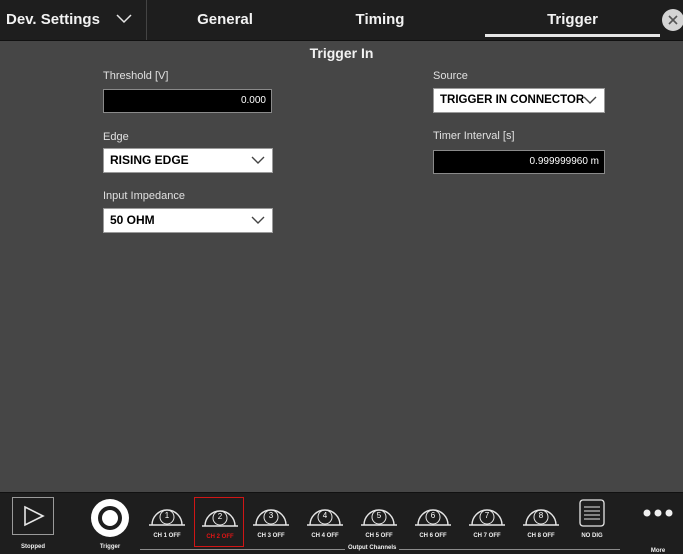  Describe the element at coordinates (149, 160) in the screenshot. I see `edge-select-value: RISING EDGE` at that location.